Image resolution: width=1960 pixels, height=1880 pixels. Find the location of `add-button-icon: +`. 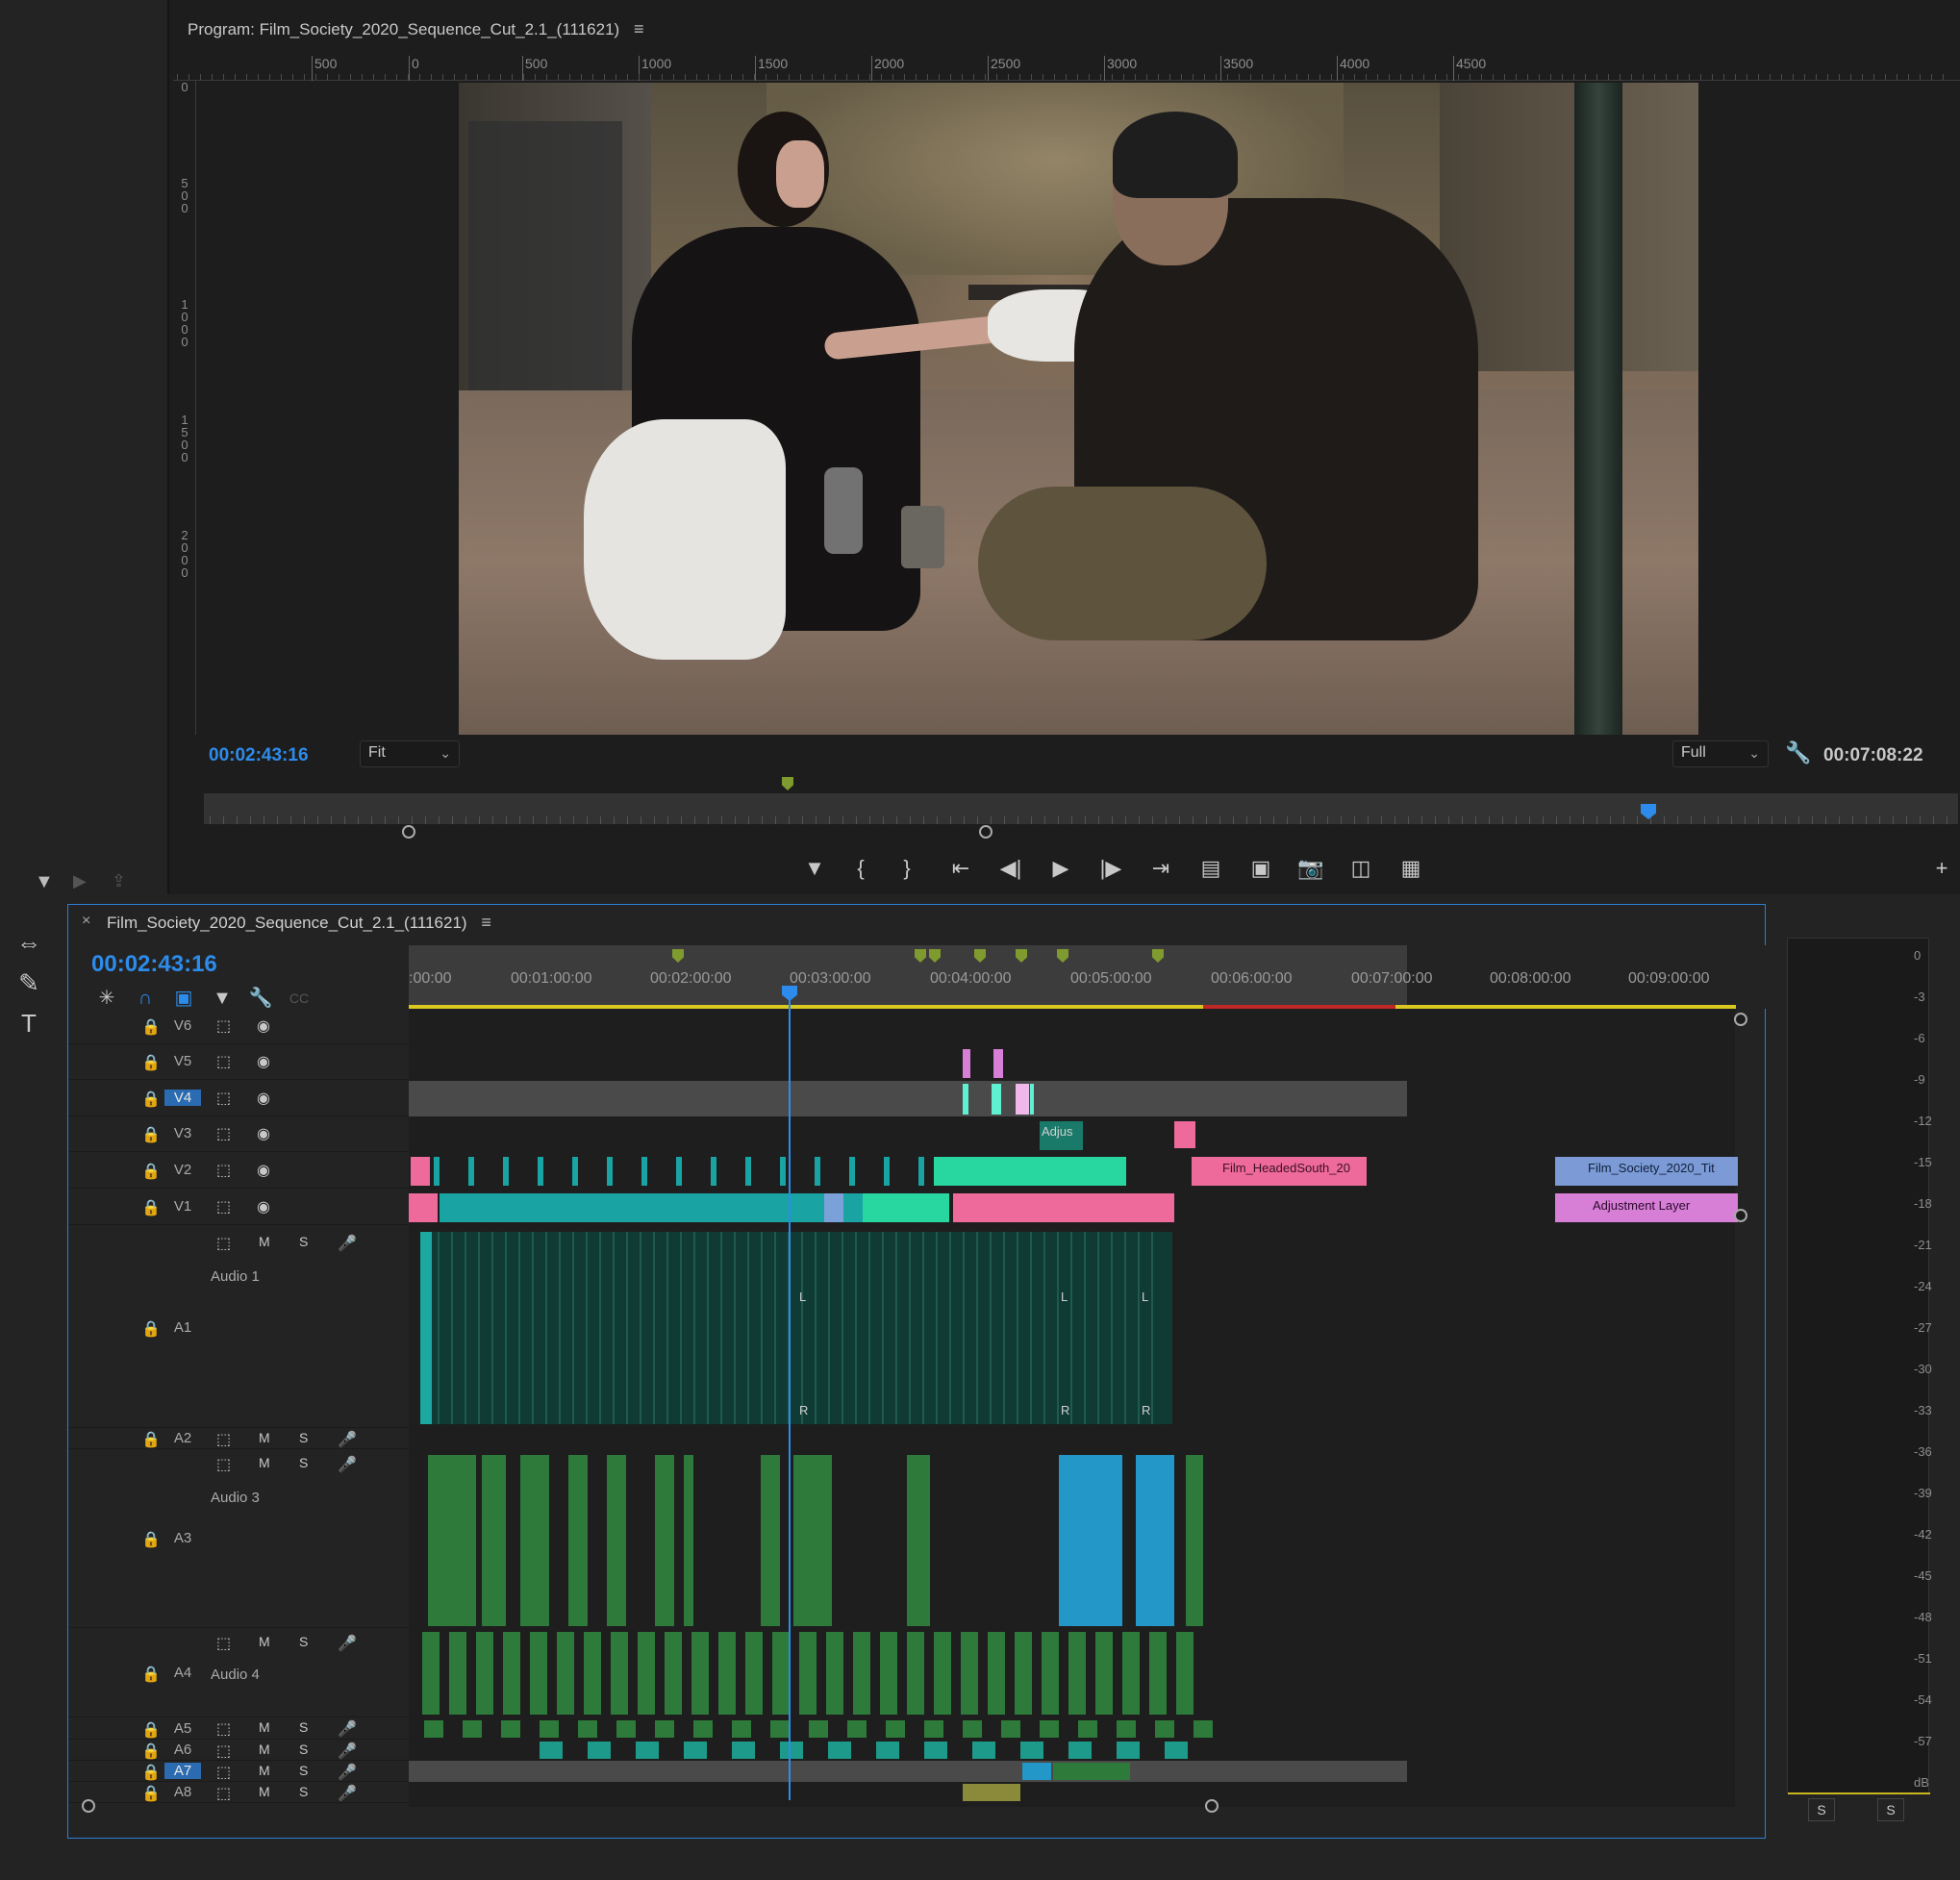

add-button-icon: + is located at coordinates (1941, 869).